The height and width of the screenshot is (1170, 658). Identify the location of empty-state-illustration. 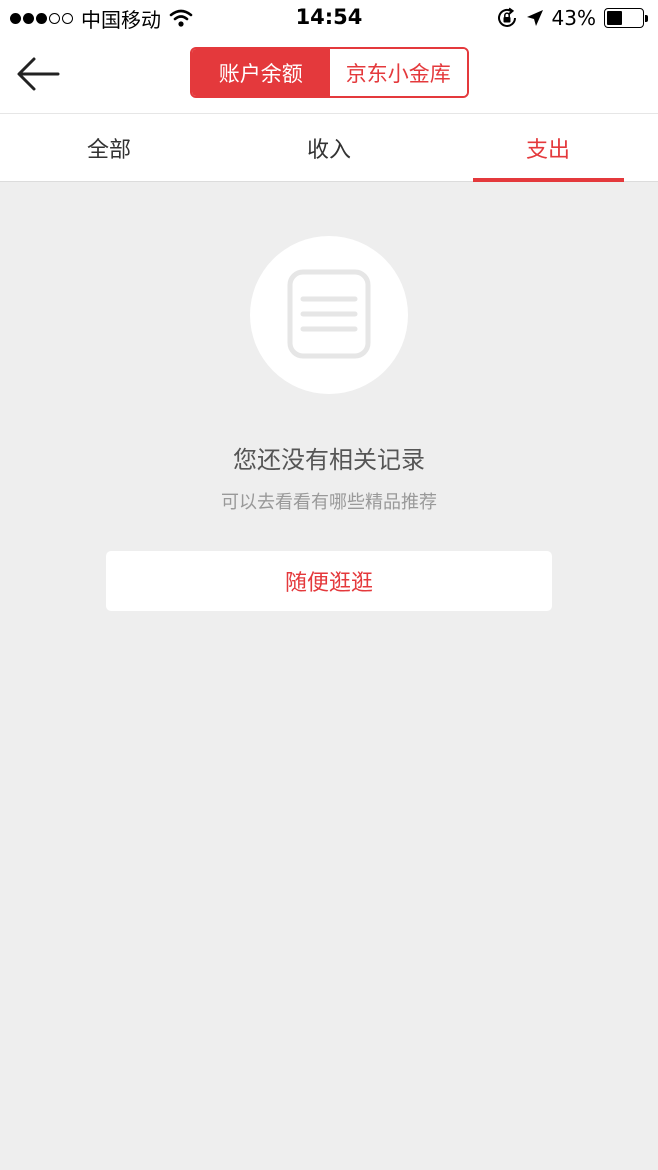
(329, 315).